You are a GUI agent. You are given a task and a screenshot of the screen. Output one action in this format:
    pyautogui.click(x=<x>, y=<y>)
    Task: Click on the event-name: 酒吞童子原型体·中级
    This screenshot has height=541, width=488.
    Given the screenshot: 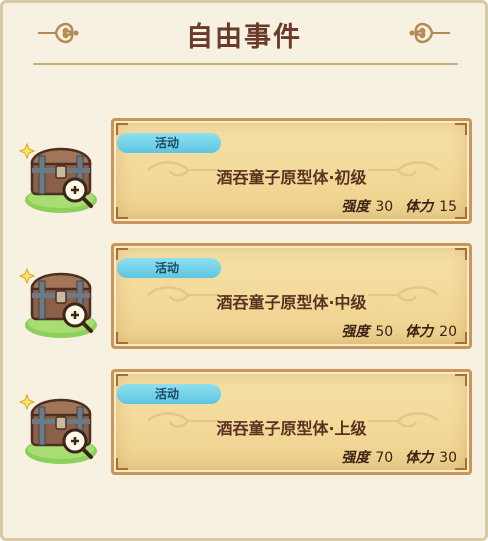 What is the action you would take?
    pyautogui.click(x=291, y=302)
    